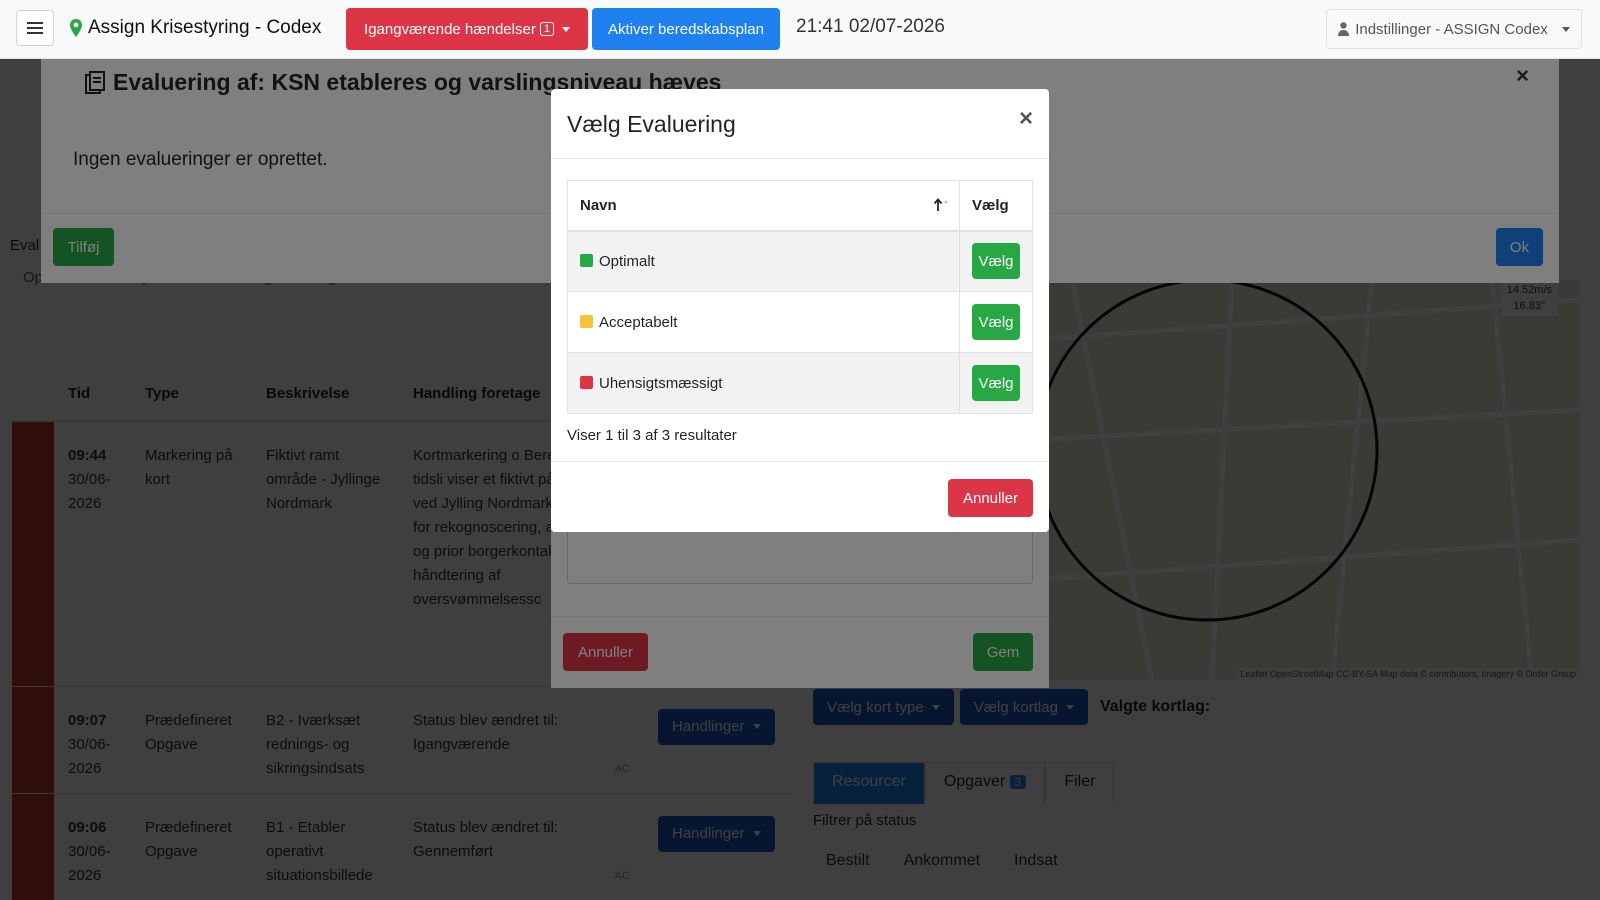 The width and height of the screenshot is (1600, 900). What do you see at coordinates (800, 496) in the screenshot?
I see `modal-footer: Annuller` at bounding box center [800, 496].